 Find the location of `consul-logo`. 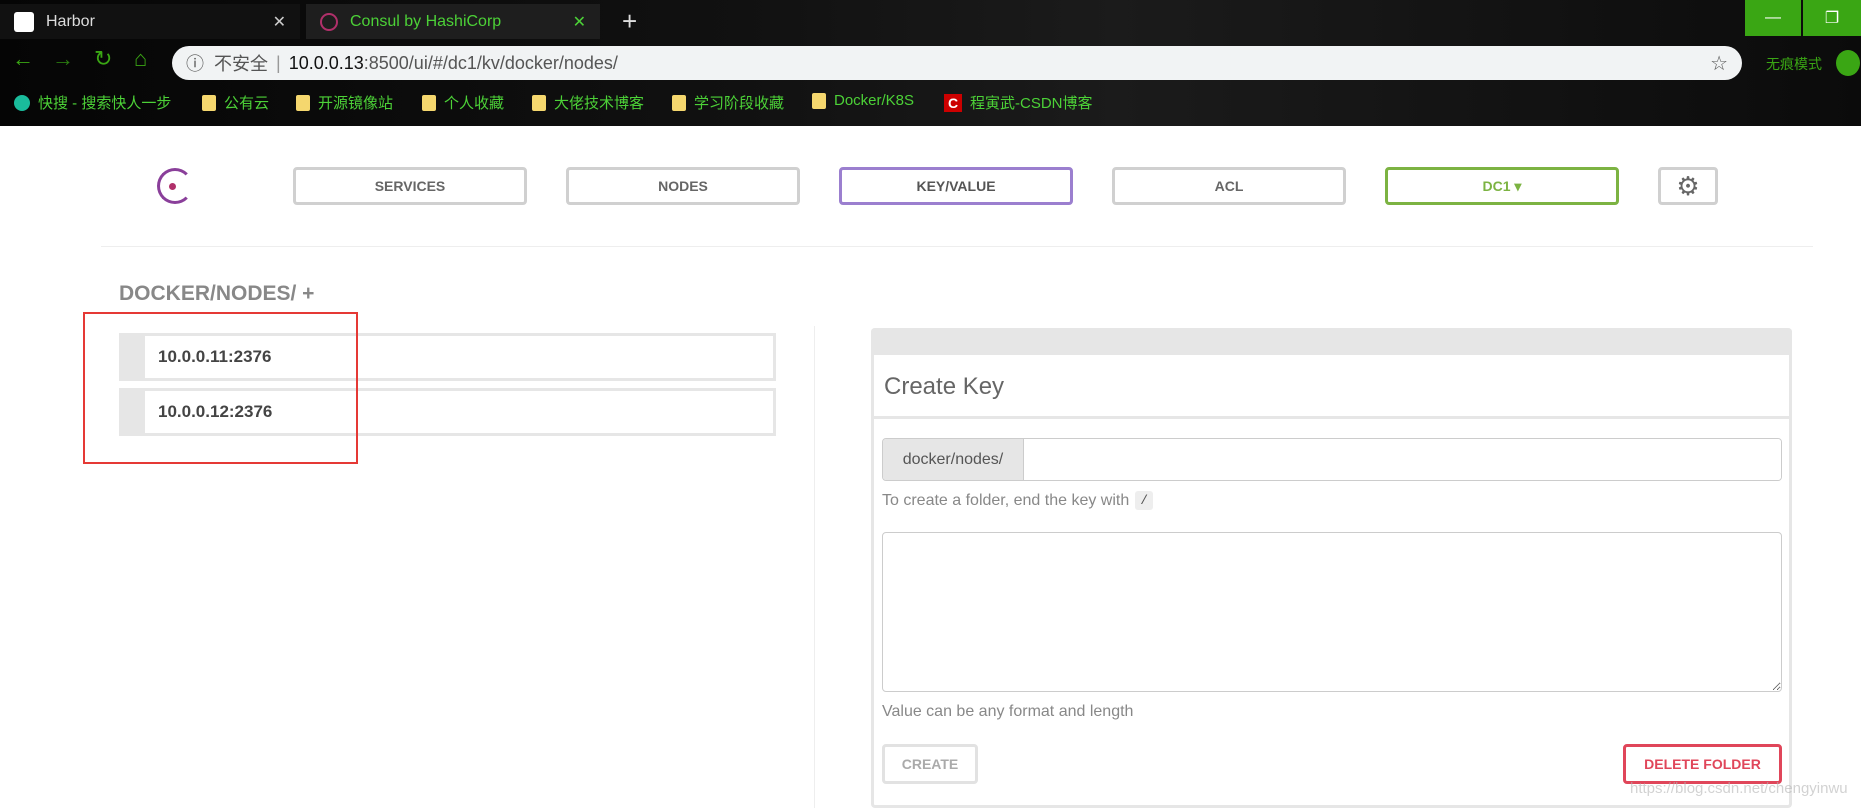

consul-logo is located at coordinates (175, 186).